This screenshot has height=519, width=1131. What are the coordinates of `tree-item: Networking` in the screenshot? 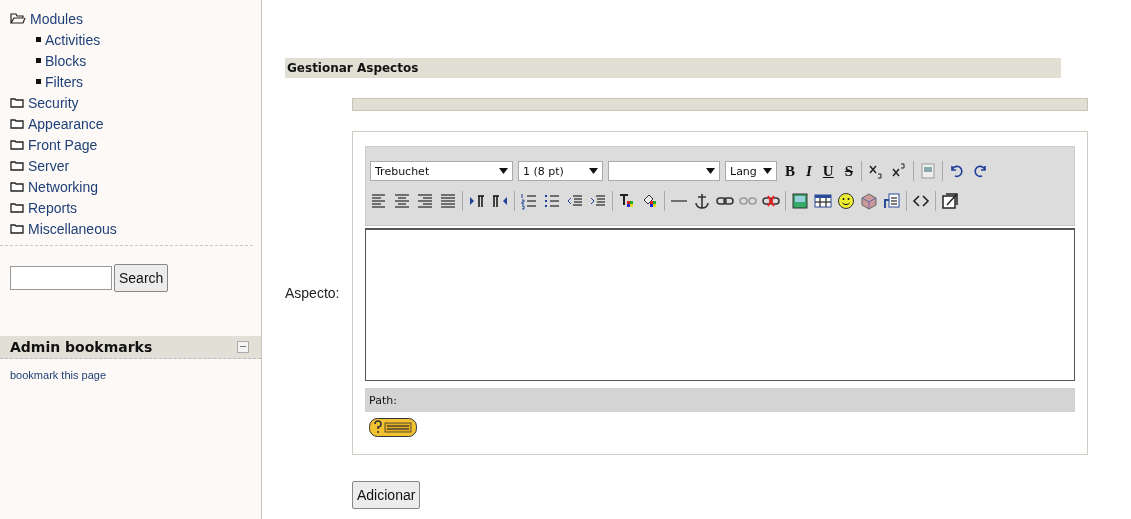 It's located at (63, 186).